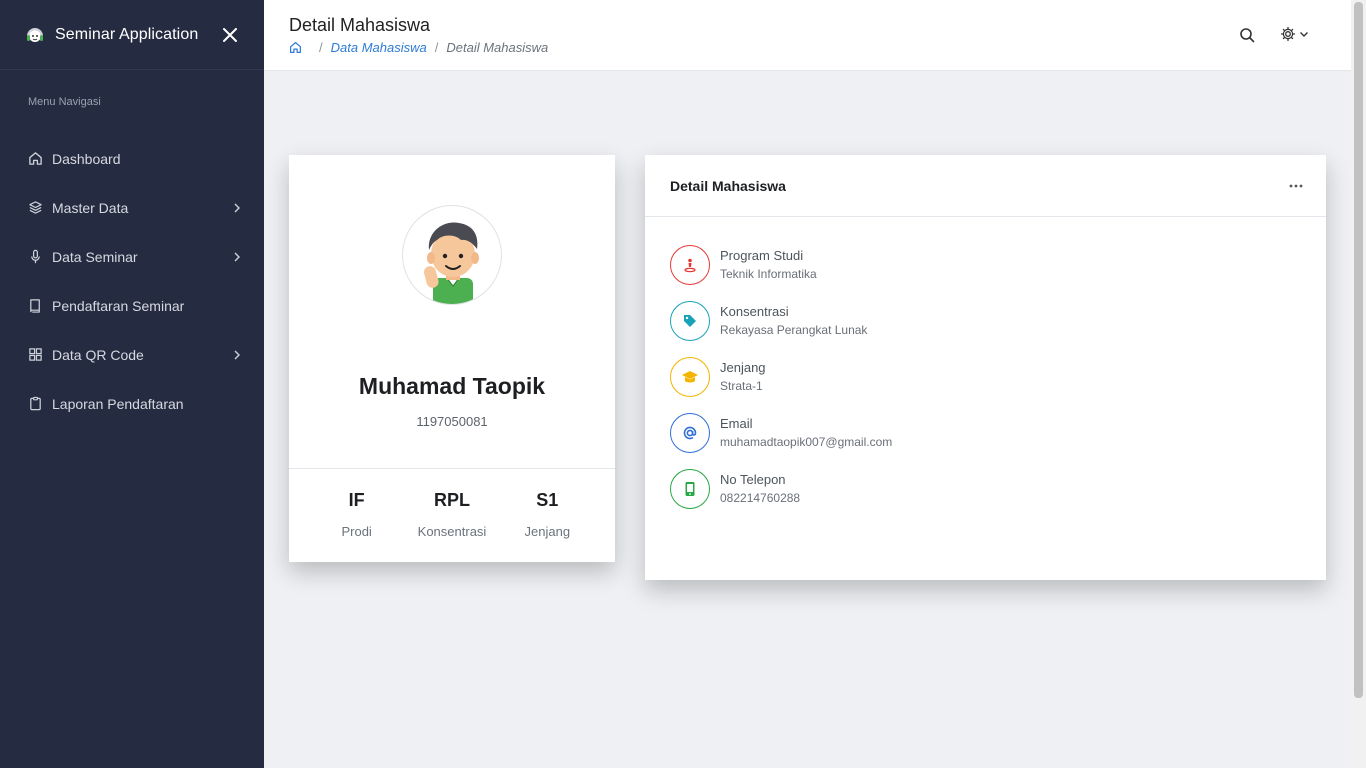 This screenshot has width=1366, height=768. What do you see at coordinates (360, 25) in the screenshot?
I see `page-title: Detail Mahasiswa` at bounding box center [360, 25].